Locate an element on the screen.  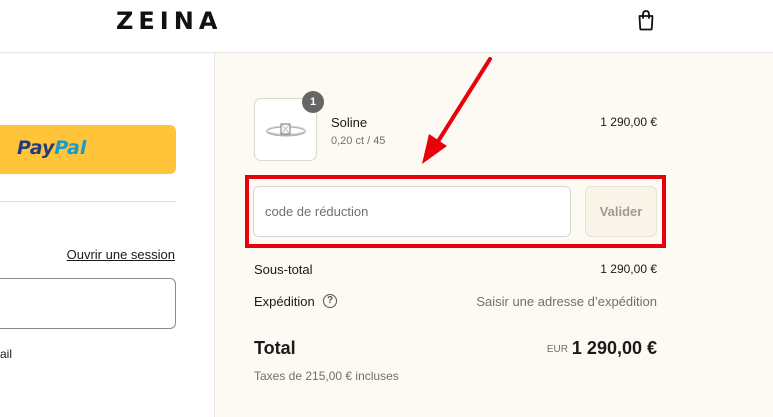
shipping-value: Saisir une adresse d’expédition is located at coordinates (566, 301).